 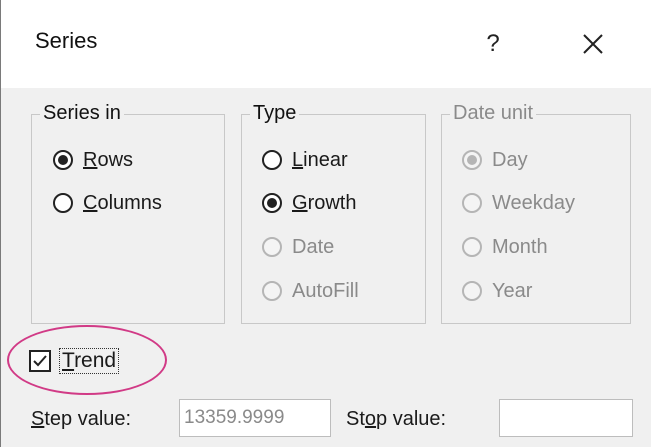 I want to click on radio-weekday-label: Weekday, so click(x=534, y=202).